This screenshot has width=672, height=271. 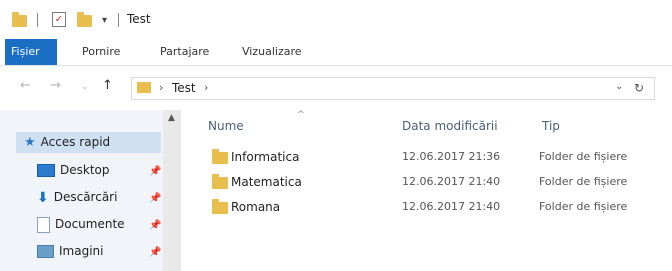 I want to click on address-row: ← → ⌄ ↑ › Test › ⌄ ↻, so click(x=336, y=88).